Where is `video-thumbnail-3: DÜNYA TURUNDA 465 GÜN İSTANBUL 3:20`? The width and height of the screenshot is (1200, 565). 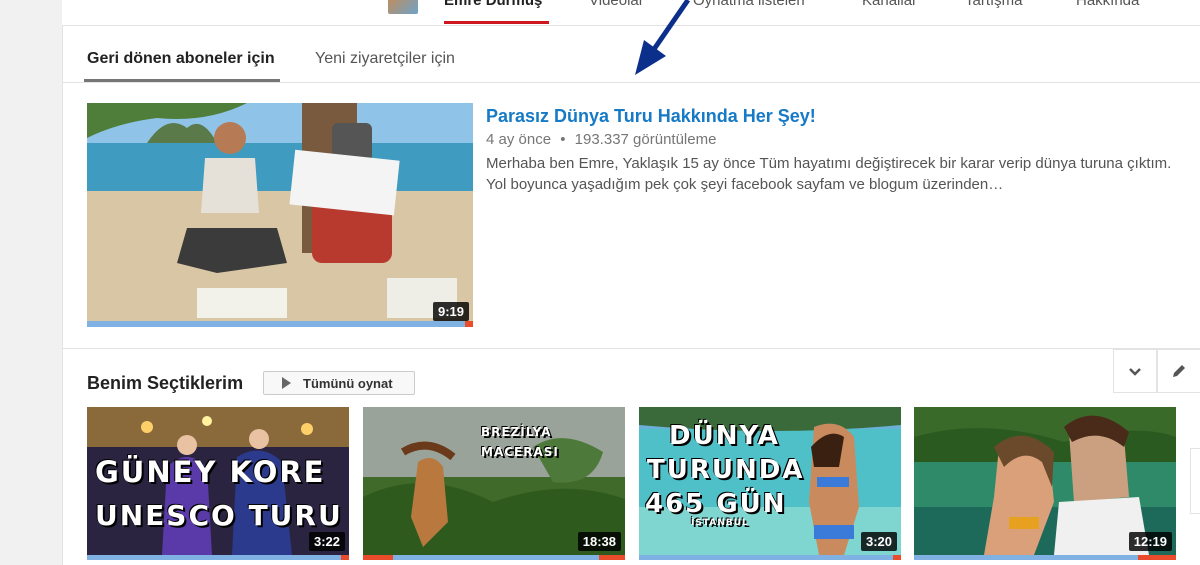
video-thumbnail-3: DÜNYA TURUNDA 465 GÜN İSTANBUL 3:20 is located at coordinates (770, 481).